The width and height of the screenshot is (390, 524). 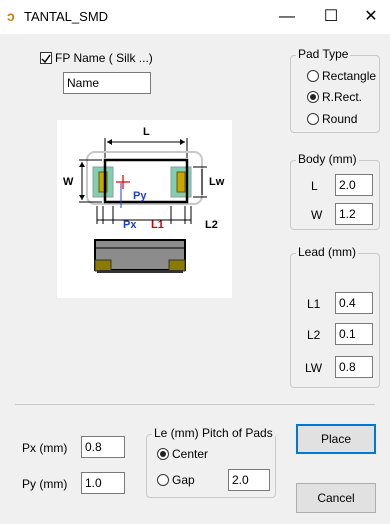 What do you see at coordinates (314, 368) in the screenshot?
I see `lead-lw-label: LW` at bounding box center [314, 368].